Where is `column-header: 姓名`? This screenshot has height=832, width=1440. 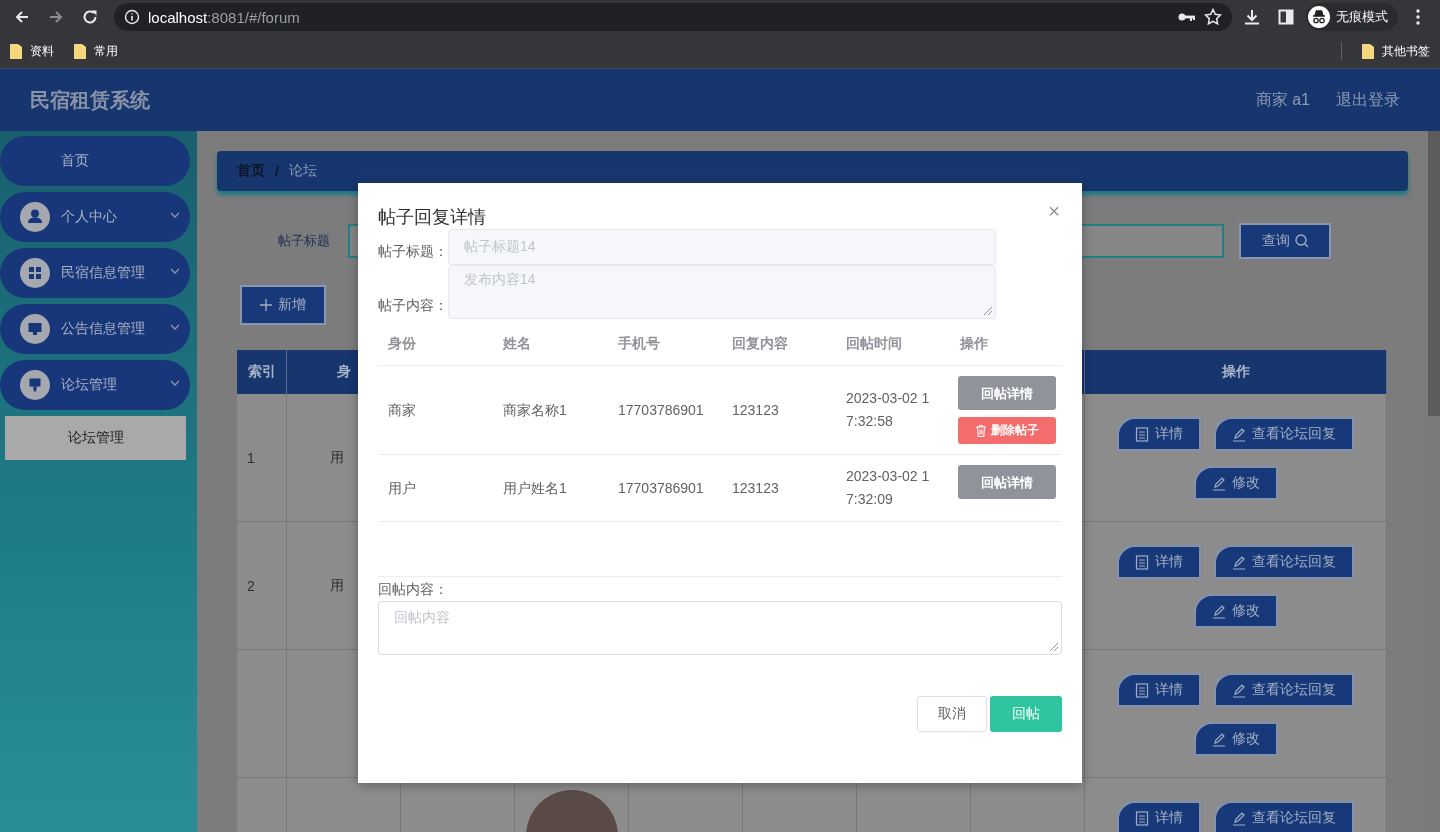 column-header: 姓名 is located at coordinates (517, 344).